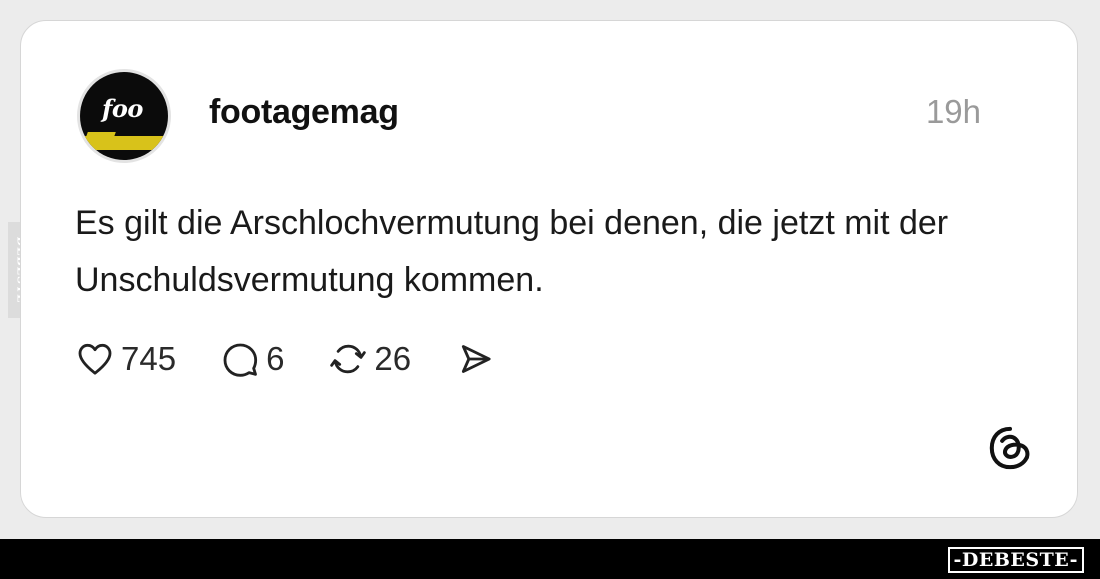 Image resolution: width=1100 pixels, height=579 pixels. What do you see at coordinates (369, 359) in the screenshot?
I see `repost-button: 26` at bounding box center [369, 359].